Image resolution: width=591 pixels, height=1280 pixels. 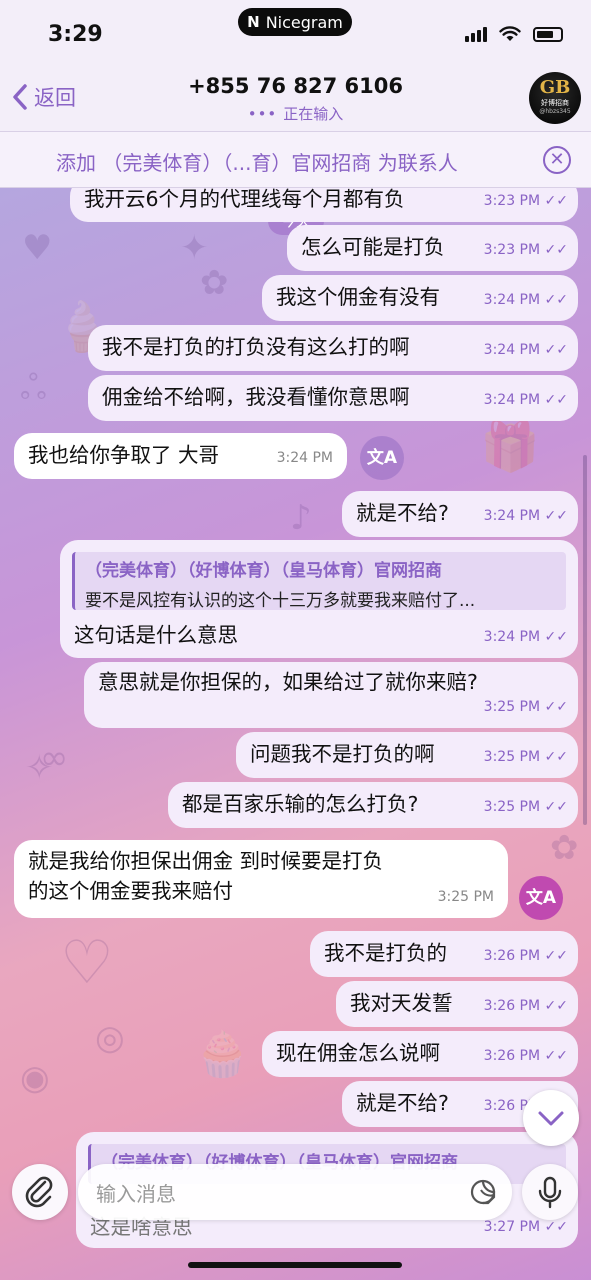 I want to click on message-time: 3:27 PM, so click(x=512, y=1227).